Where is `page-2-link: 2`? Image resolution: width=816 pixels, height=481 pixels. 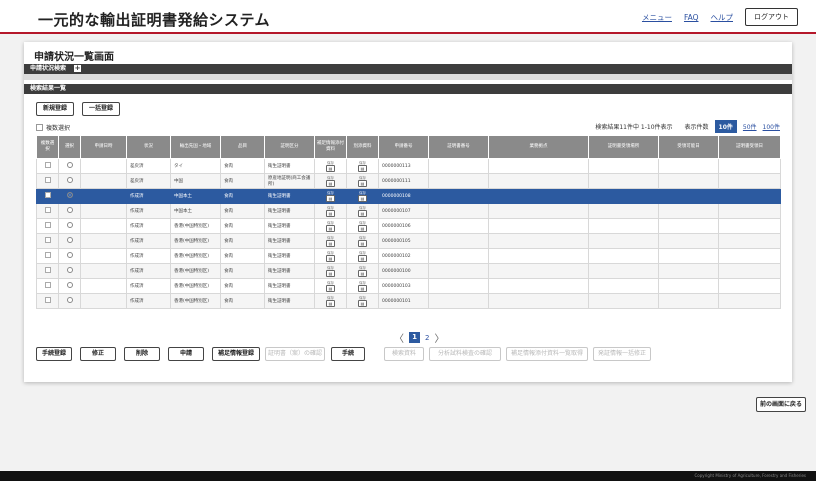 page-2-link: 2 is located at coordinates (427, 338).